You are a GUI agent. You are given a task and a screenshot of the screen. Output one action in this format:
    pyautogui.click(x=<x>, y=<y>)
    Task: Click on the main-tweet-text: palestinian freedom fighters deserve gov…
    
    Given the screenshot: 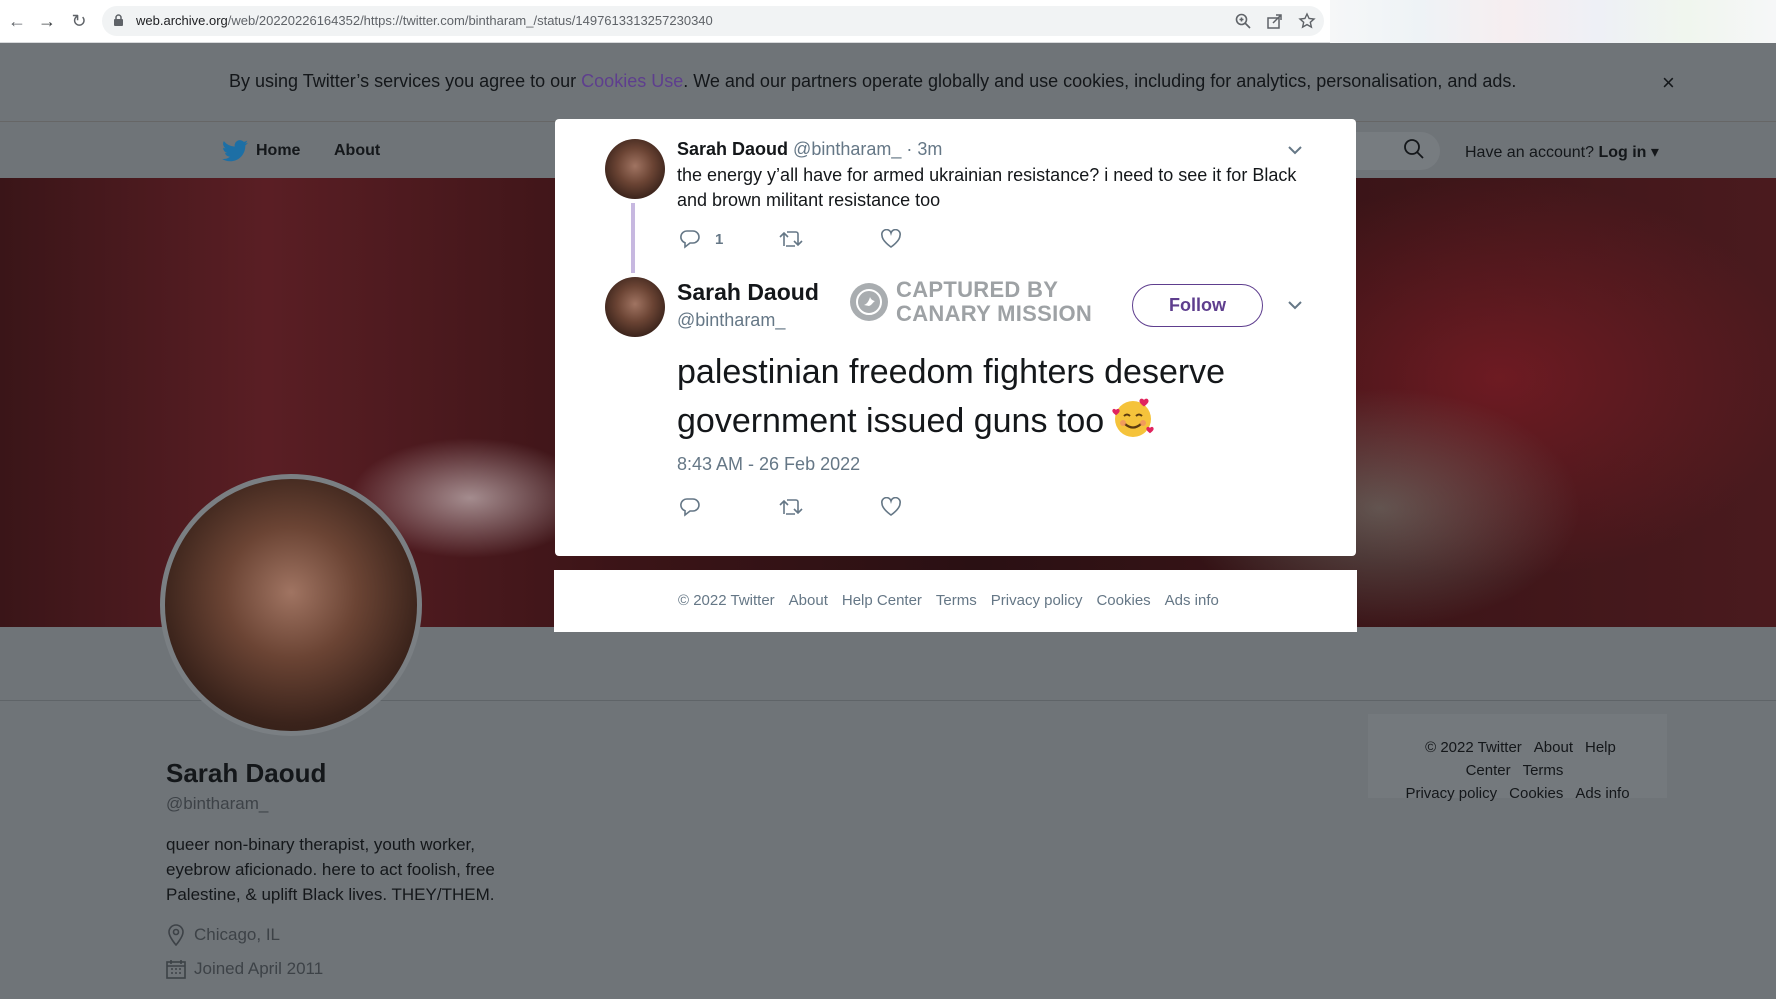 What is the action you would take?
    pyautogui.click(x=997, y=397)
    